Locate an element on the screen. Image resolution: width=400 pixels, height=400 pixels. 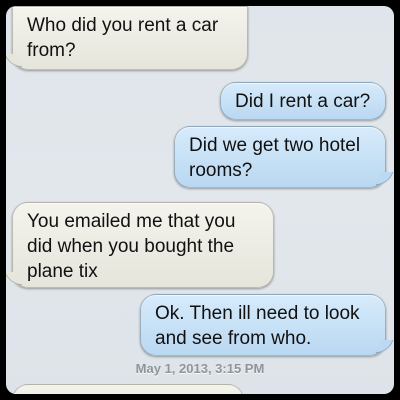
message-text: Did I rent a car? is located at coordinates (303, 101).